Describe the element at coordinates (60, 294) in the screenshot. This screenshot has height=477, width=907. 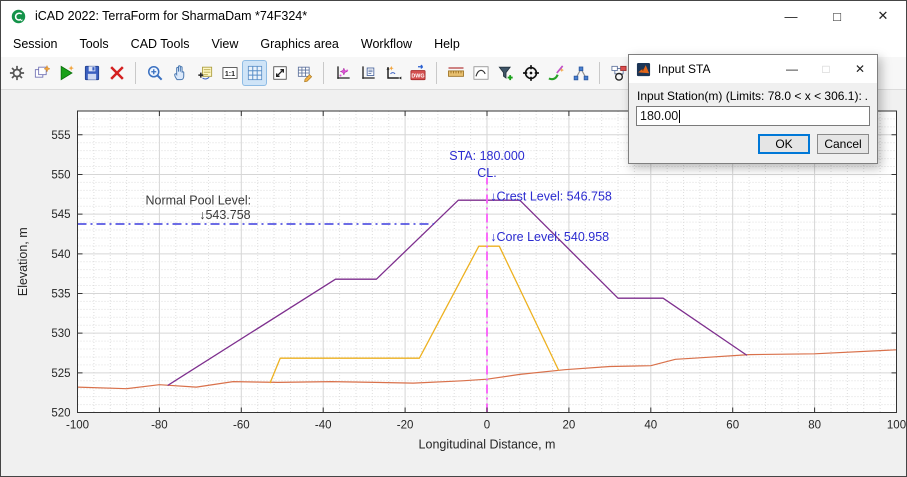
I see `y-tick-label: 535` at that location.